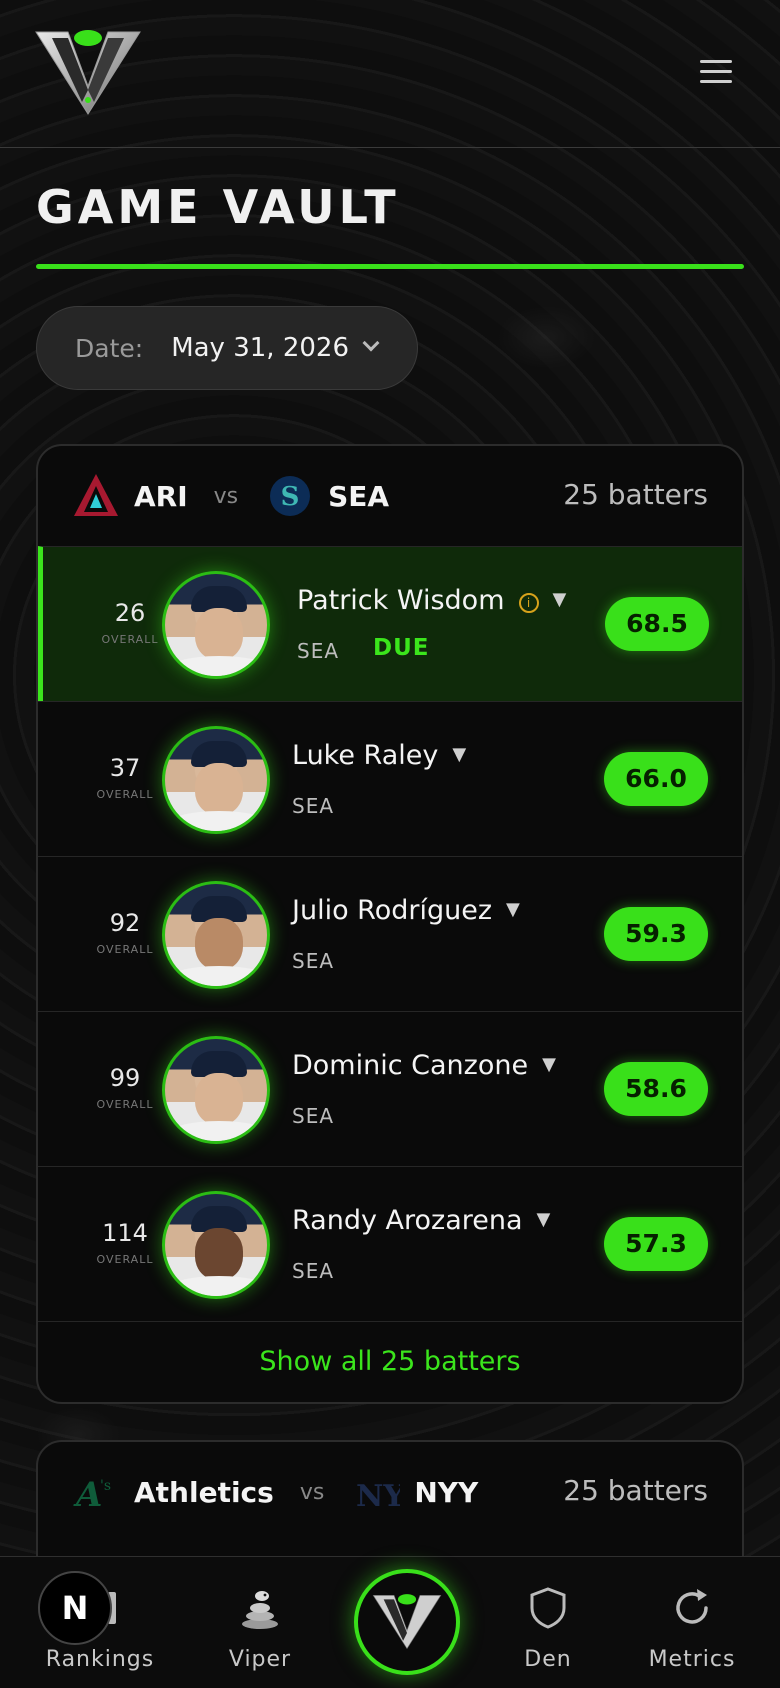 The image size is (780, 1688). Describe the element at coordinates (390, 74) in the screenshot. I see `top-bar` at that location.